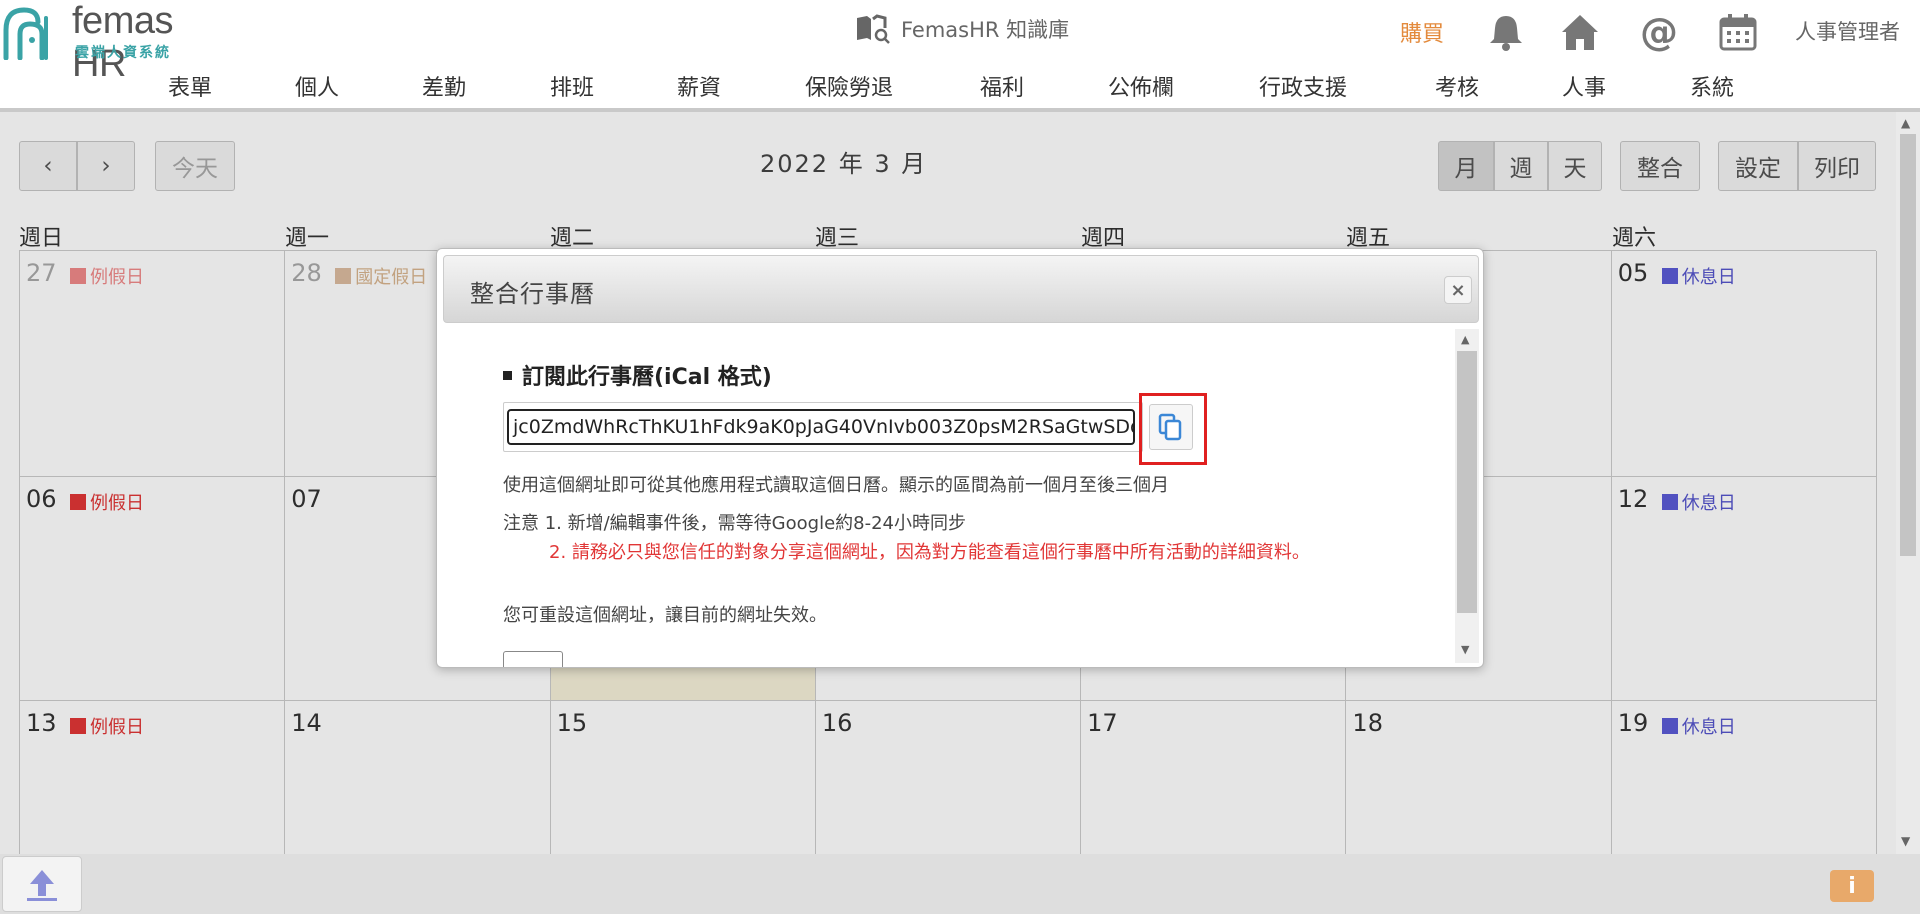 The image size is (1920, 914). I want to click on reset-description: 您可重設這個網址，讓目前的網址失效。, so click(665, 615).